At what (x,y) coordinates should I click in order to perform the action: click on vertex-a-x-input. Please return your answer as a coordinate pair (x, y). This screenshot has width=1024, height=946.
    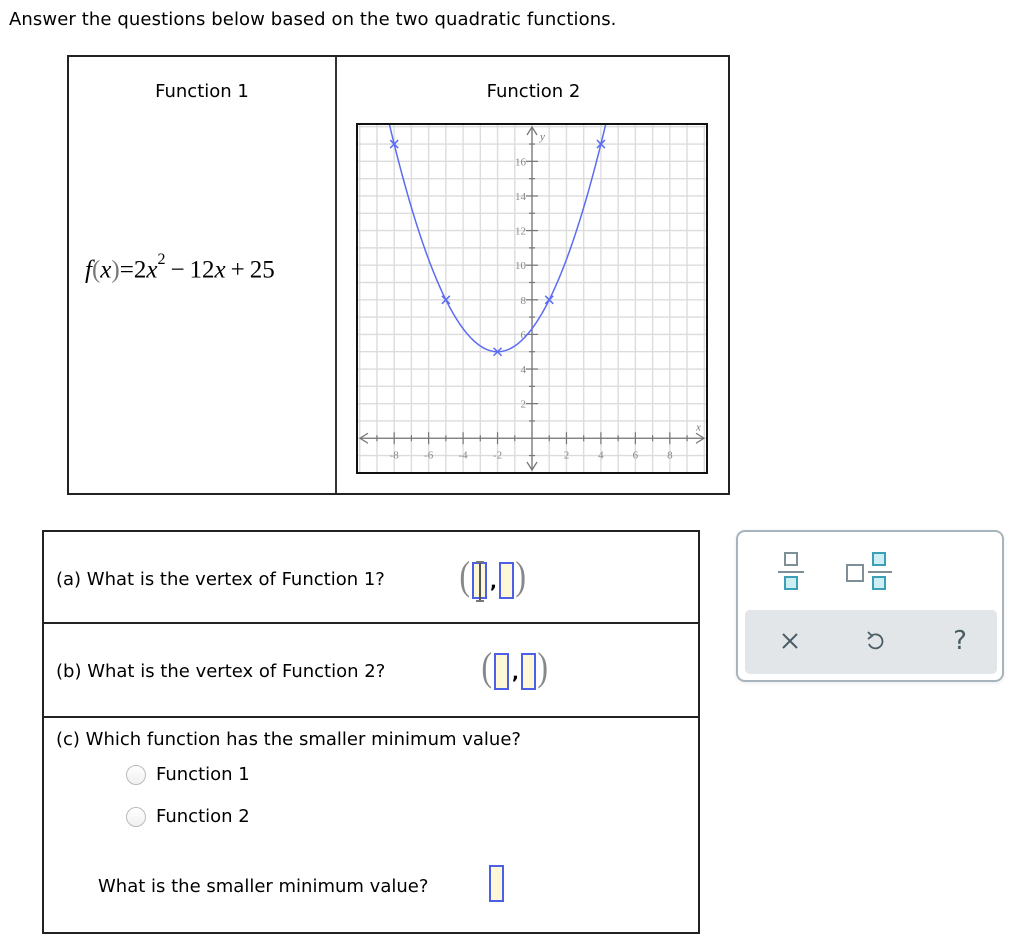
    Looking at the image, I should click on (479, 581).